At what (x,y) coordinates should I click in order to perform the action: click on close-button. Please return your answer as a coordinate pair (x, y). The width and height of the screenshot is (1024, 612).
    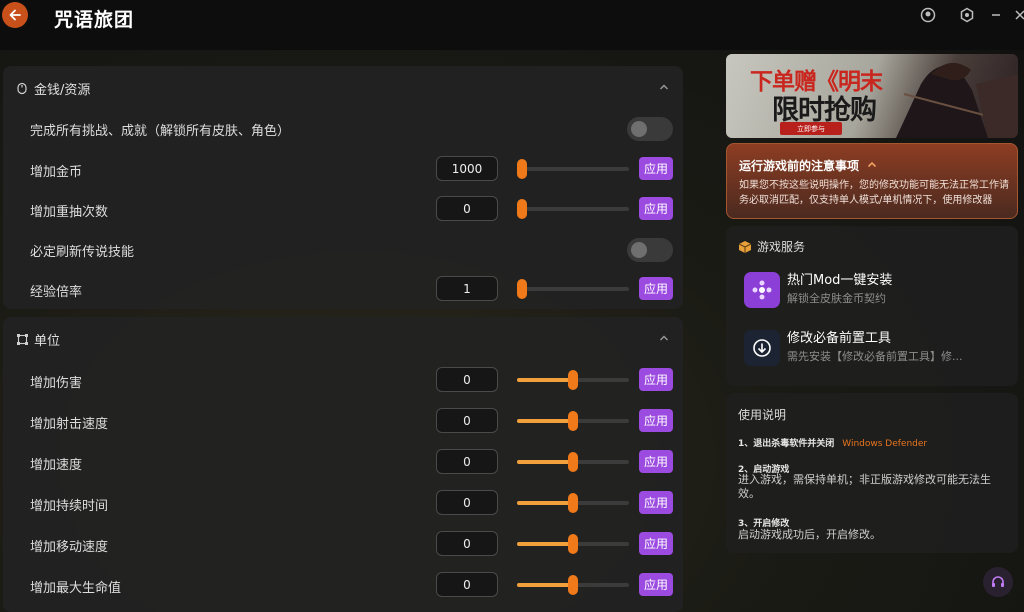
    Looking at the image, I should click on (1017, 15).